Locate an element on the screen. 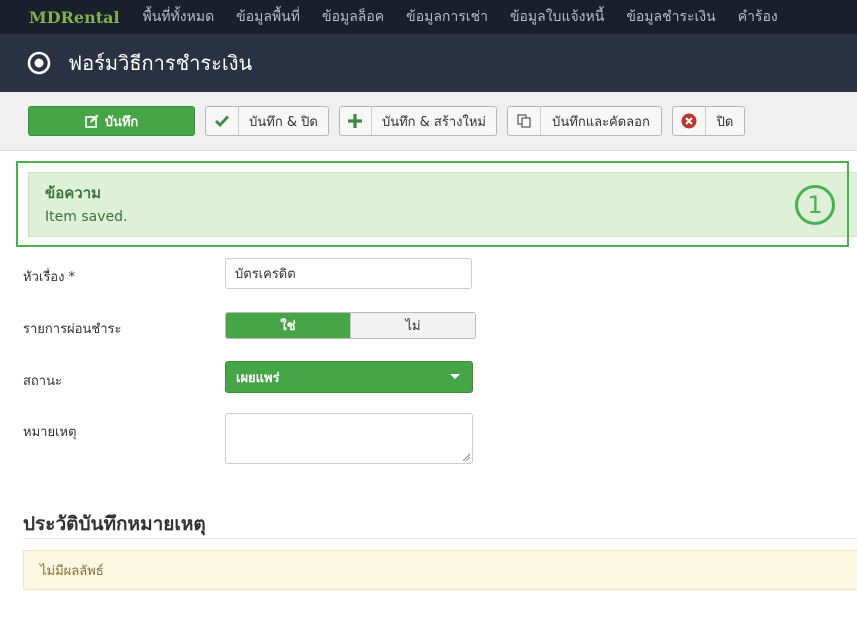 The height and width of the screenshot is (617, 857). save-new-label: บันทึก & สร้างใหม่ is located at coordinates (433, 122).